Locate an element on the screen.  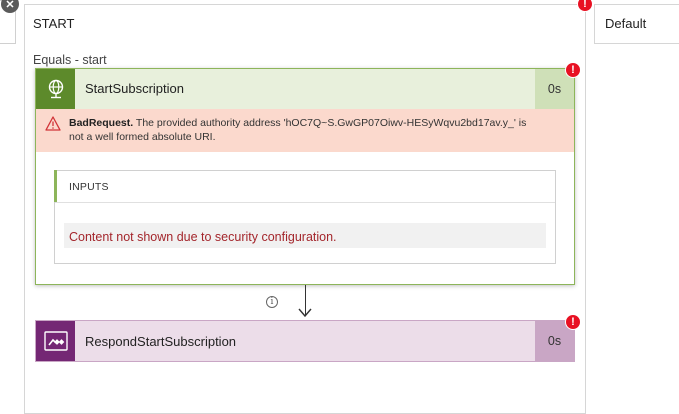
start-case-title: START is located at coordinates (53, 23).